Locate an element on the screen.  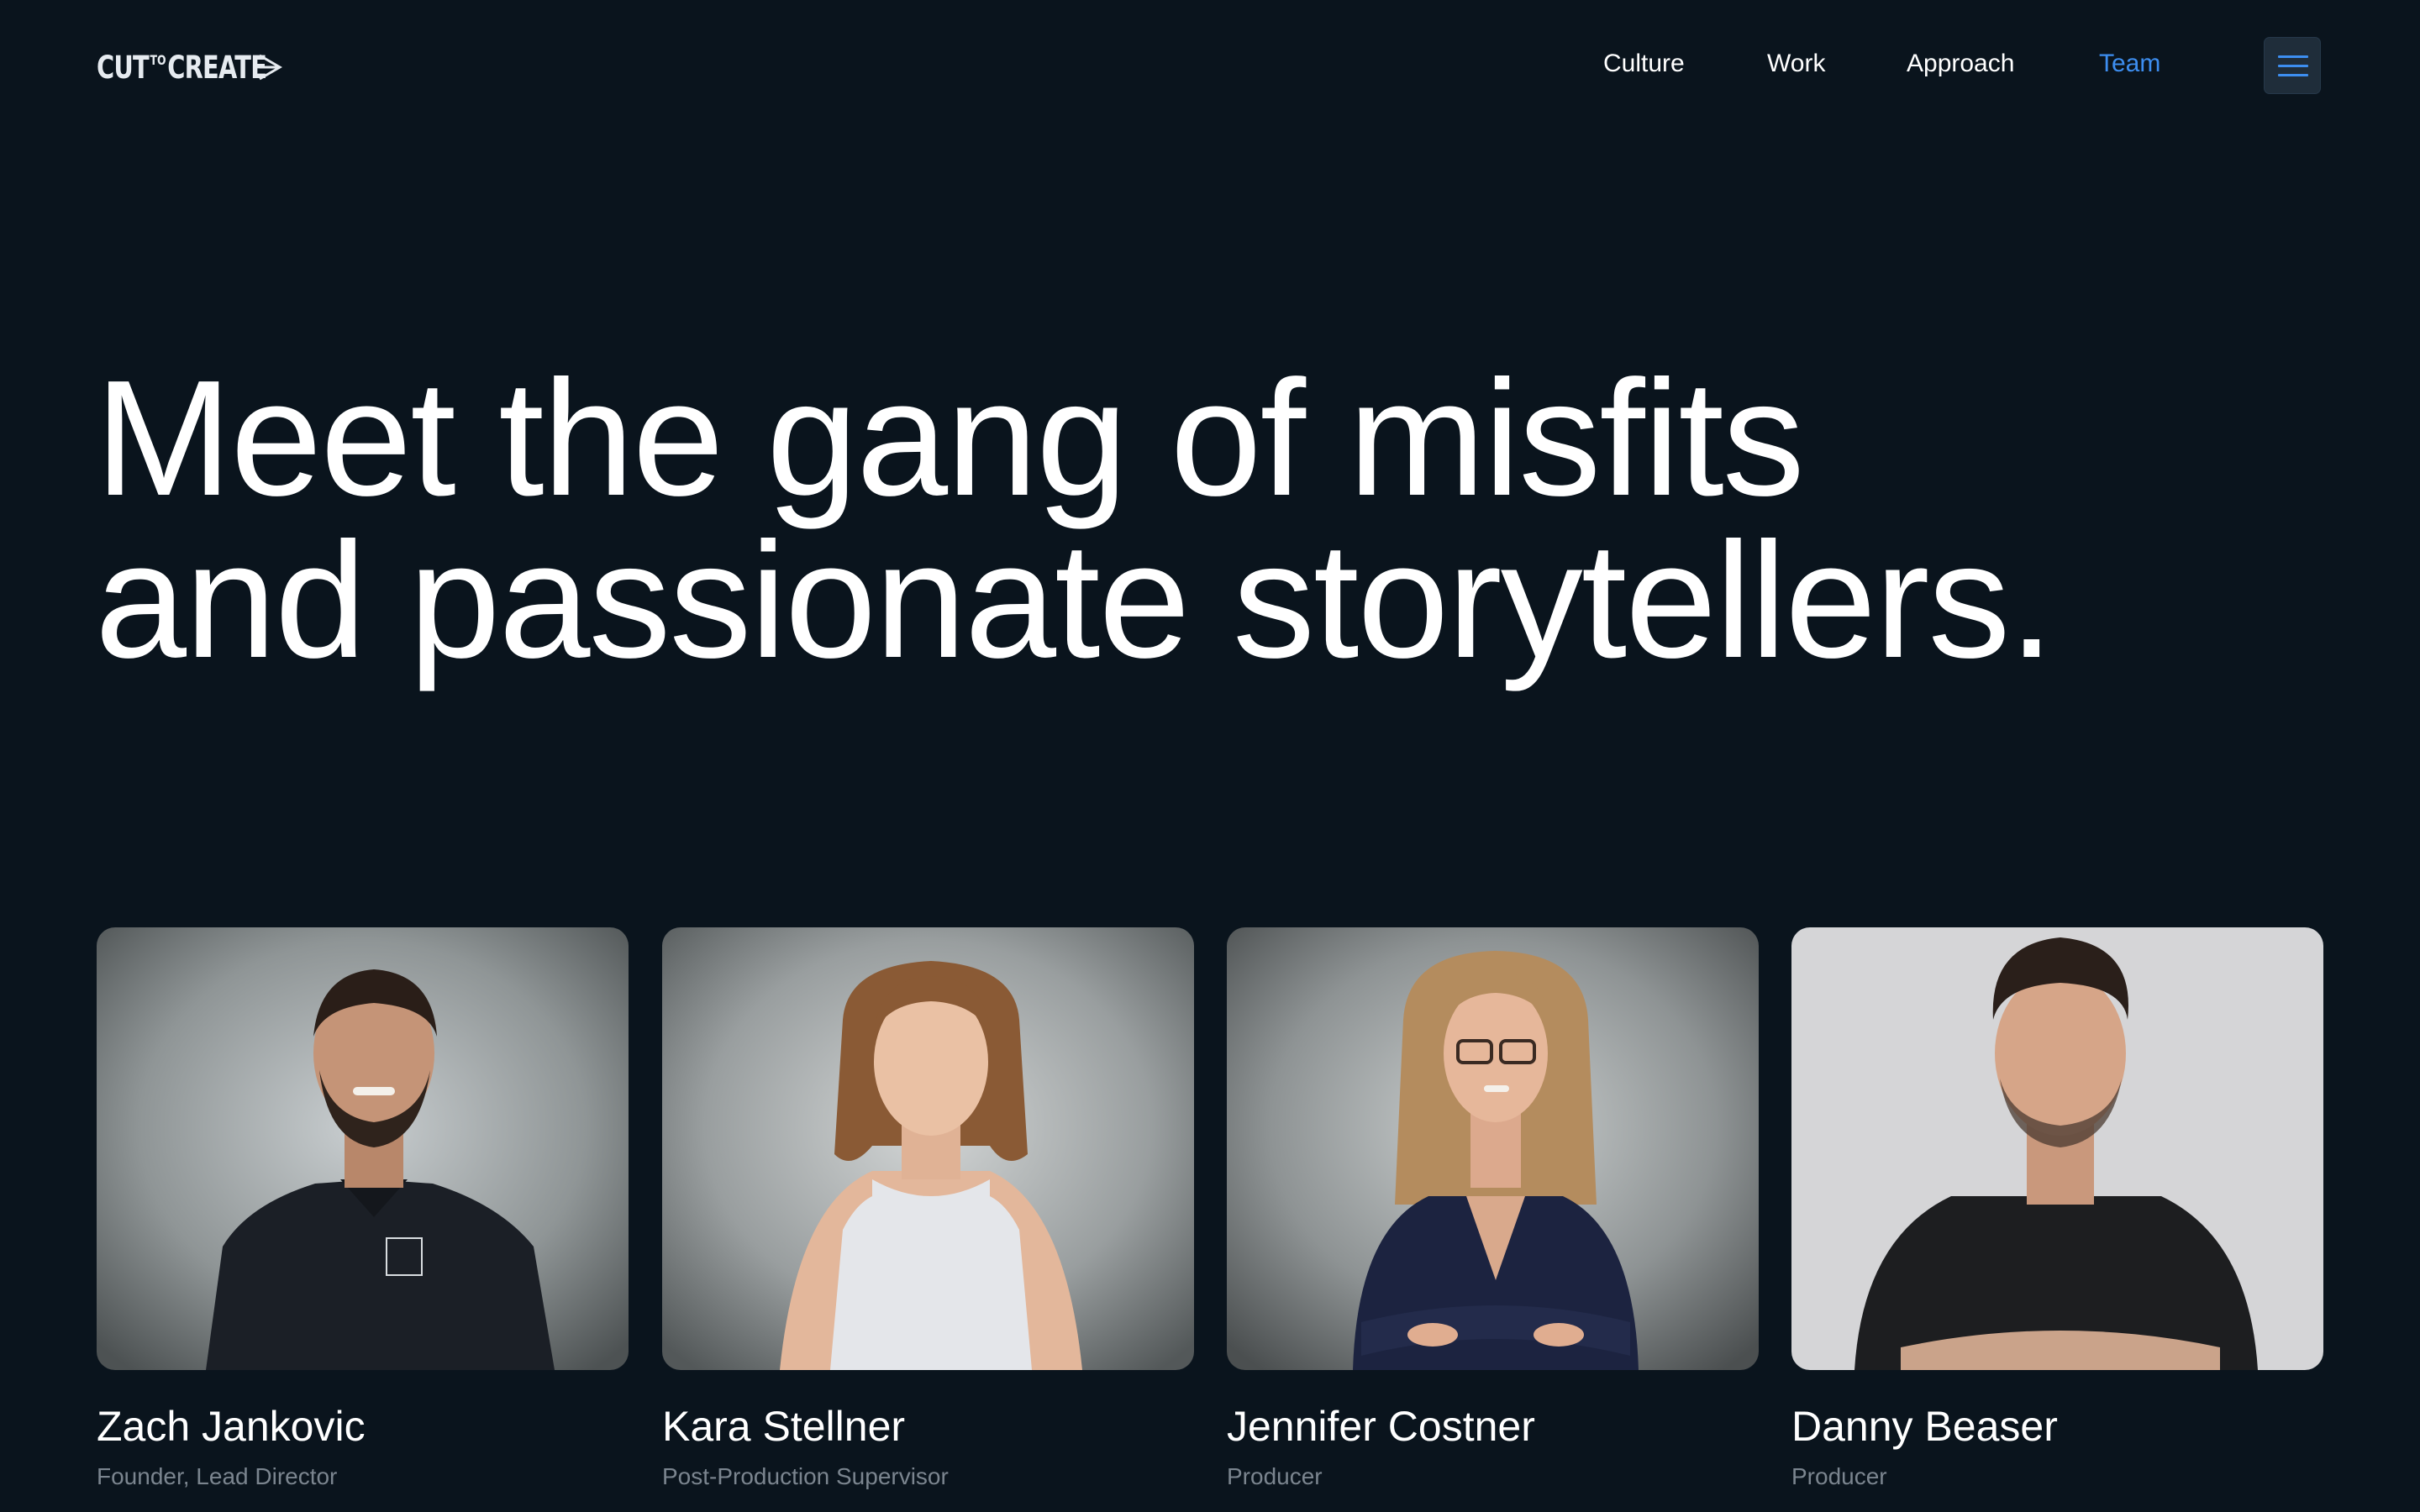
team-card-danny: Danny Beaser Producer is located at coordinates (2057, 1208).